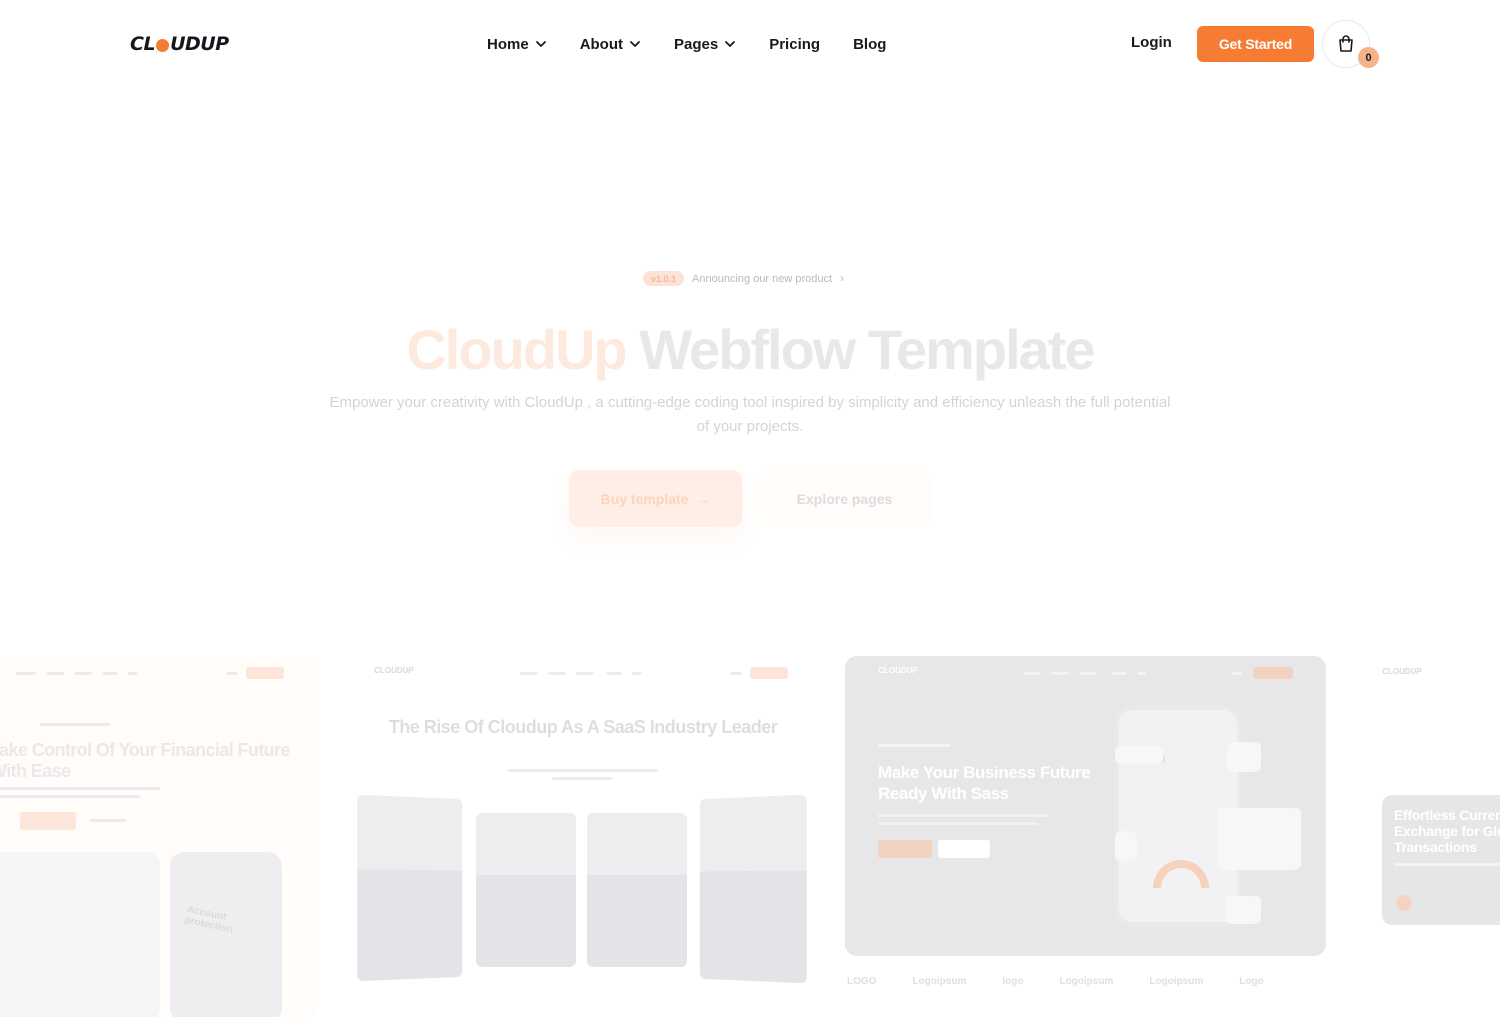 This screenshot has height=1017, width=1500. What do you see at coordinates (199, 44) in the screenshot?
I see `logo-text-rest: UDUP` at bounding box center [199, 44].